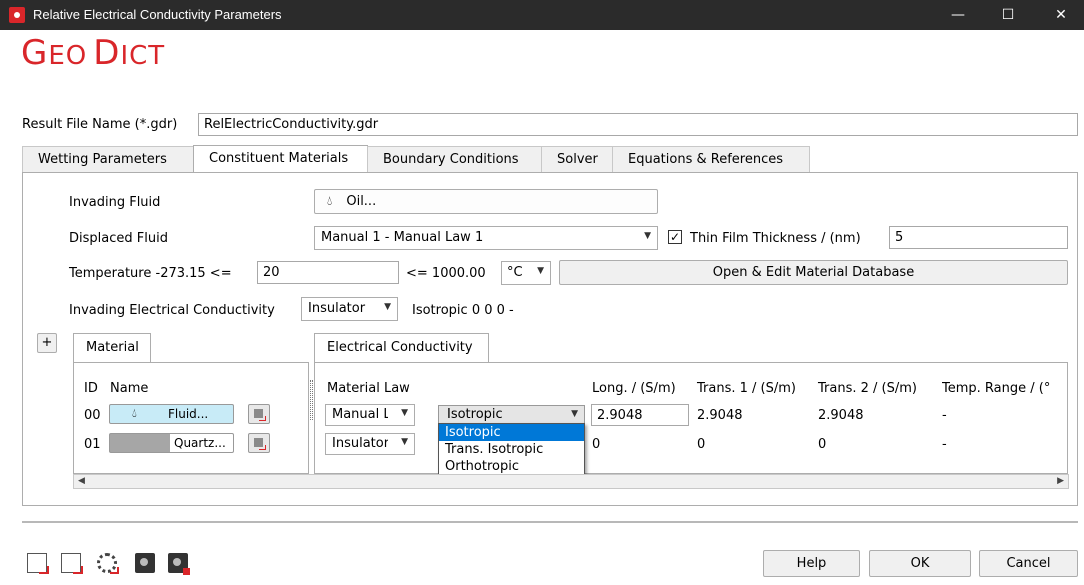 Image resolution: width=1084 pixels, height=585 pixels. Describe the element at coordinates (811, 563) in the screenshot. I see `help-button: Help` at that location.